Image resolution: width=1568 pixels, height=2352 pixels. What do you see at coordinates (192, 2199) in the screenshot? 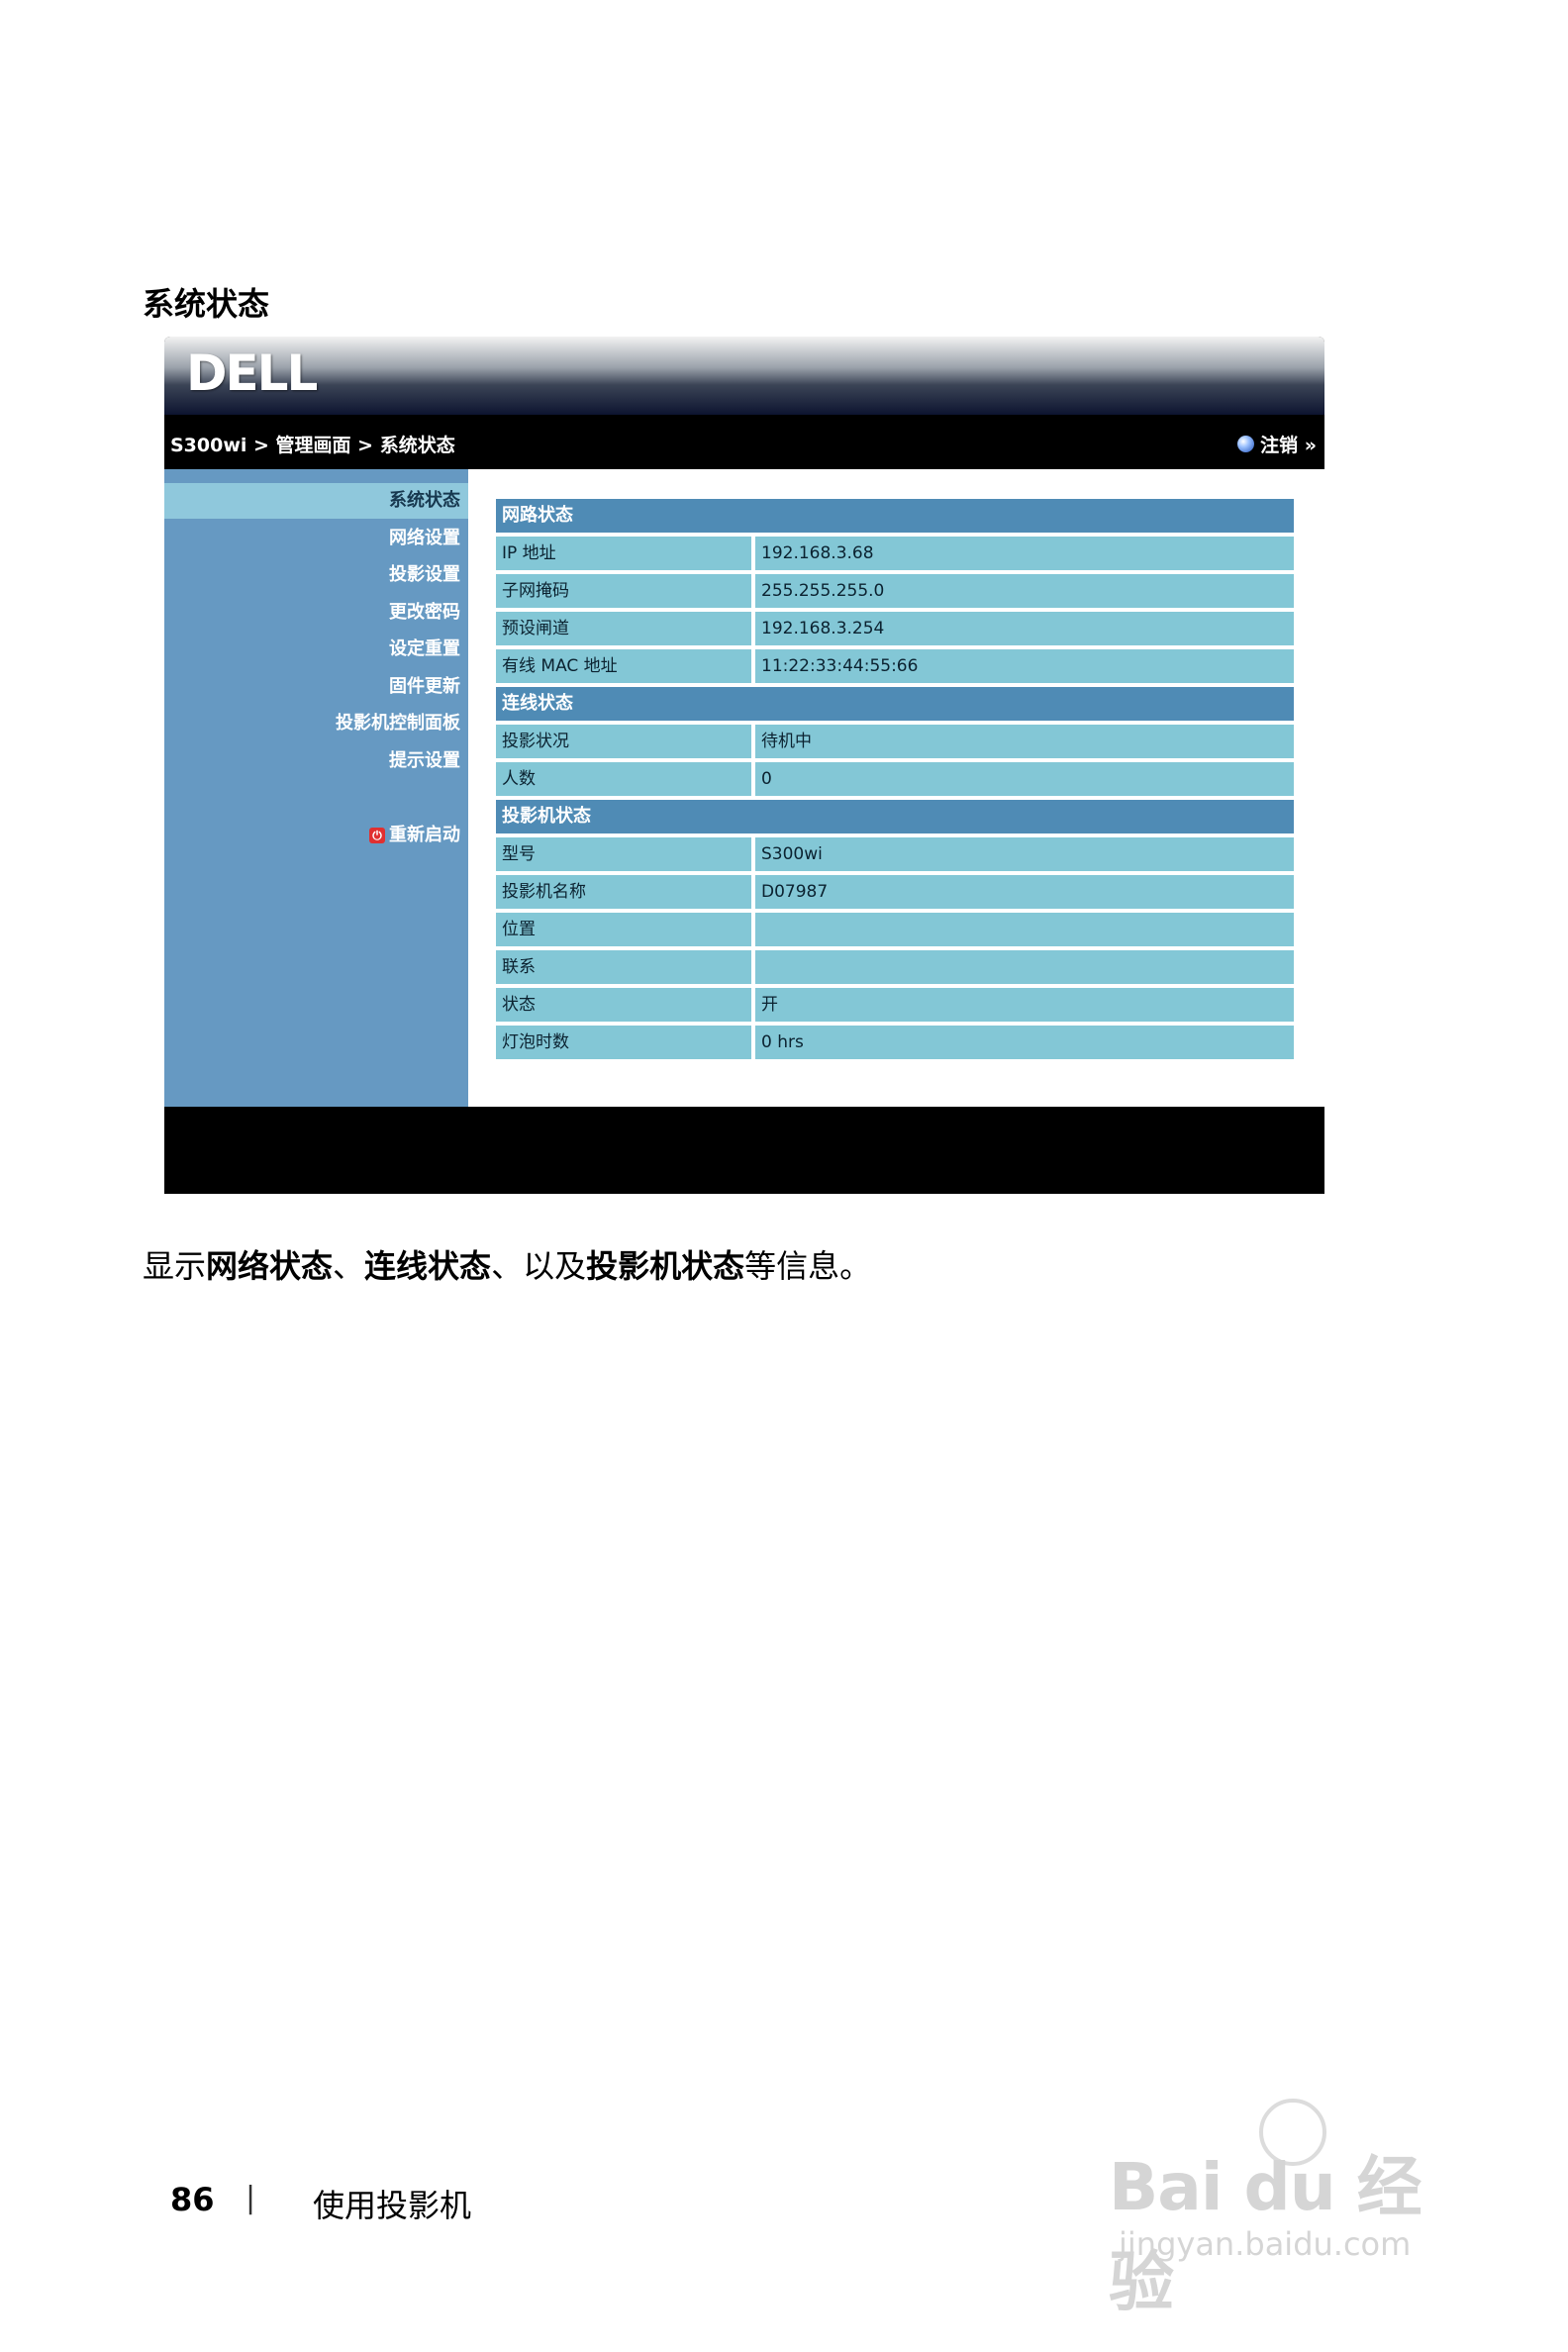
I see `page-number: 86` at bounding box center [192, 2199].